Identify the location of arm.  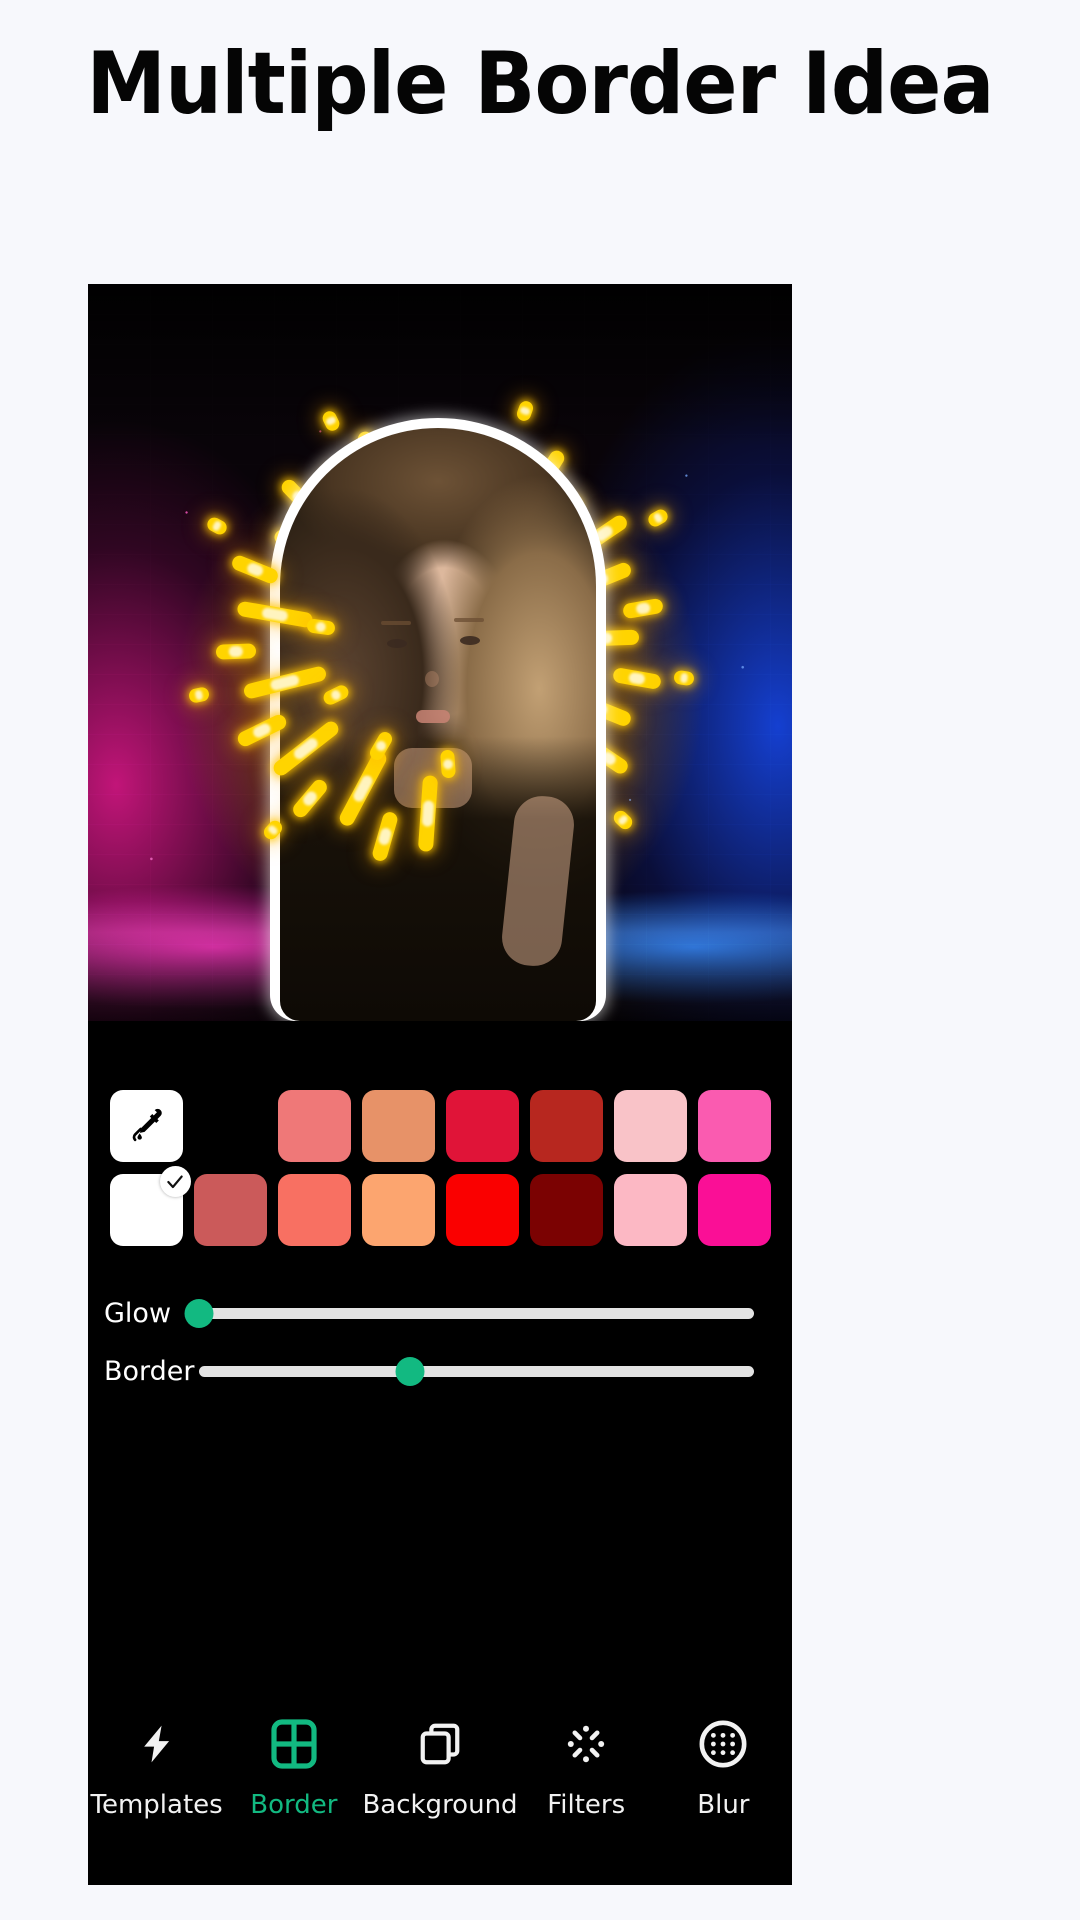
(537, 880).